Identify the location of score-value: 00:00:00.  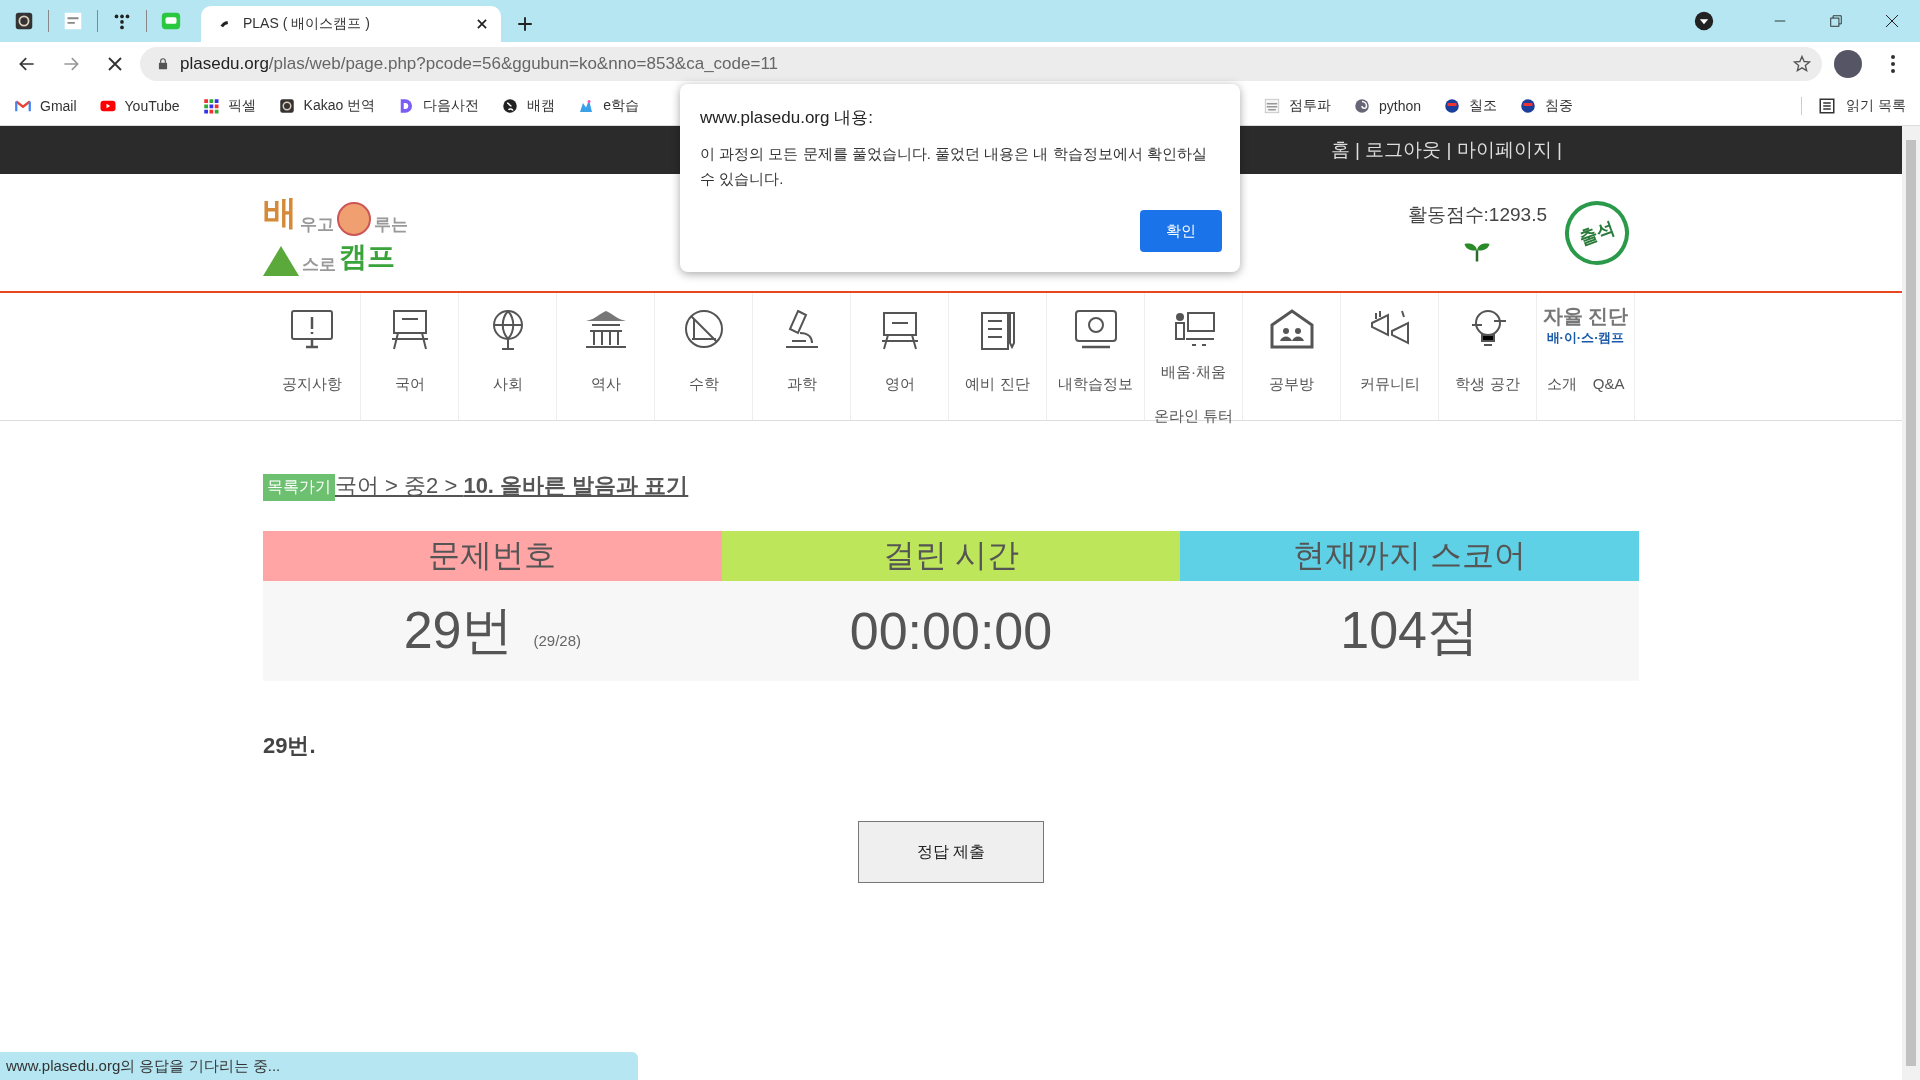
(951, 631).